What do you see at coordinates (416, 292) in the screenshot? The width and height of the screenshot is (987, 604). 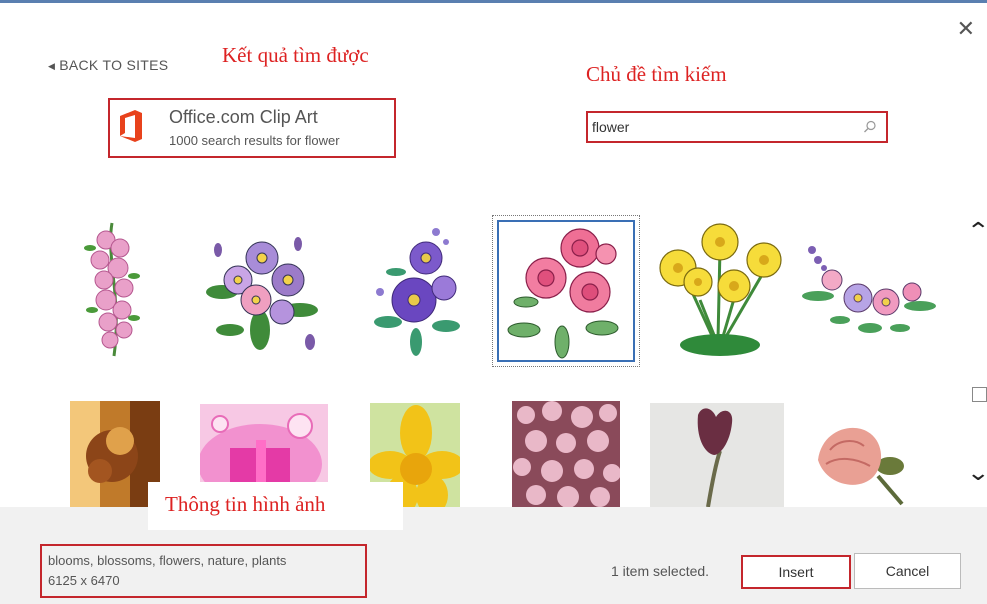 I see `result-purple-aster-bouquet` at bounding box center [416, 292].